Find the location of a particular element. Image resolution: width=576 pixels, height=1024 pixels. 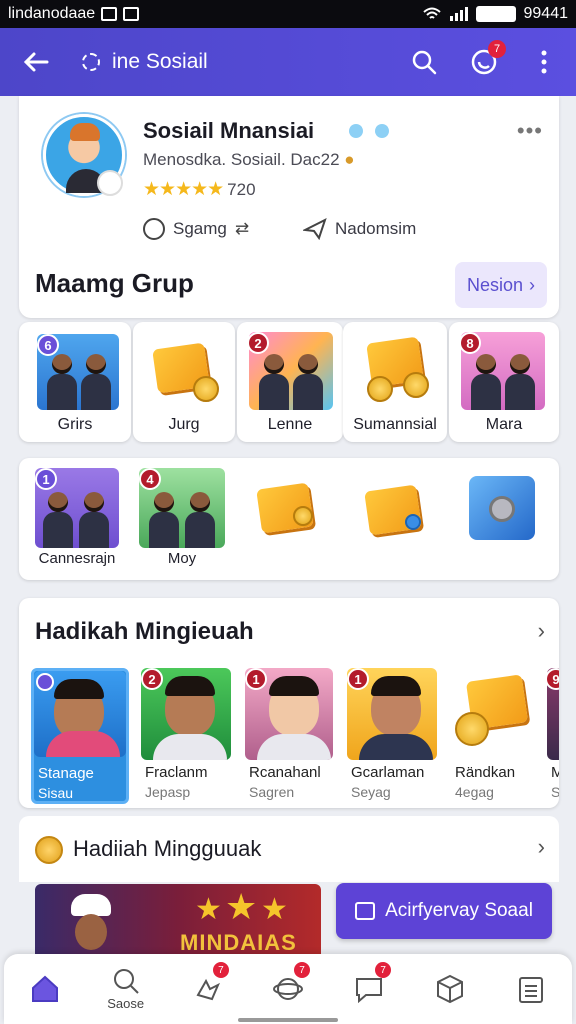

group-tile-label: Sumannsial is located at coordinates (395, 424).